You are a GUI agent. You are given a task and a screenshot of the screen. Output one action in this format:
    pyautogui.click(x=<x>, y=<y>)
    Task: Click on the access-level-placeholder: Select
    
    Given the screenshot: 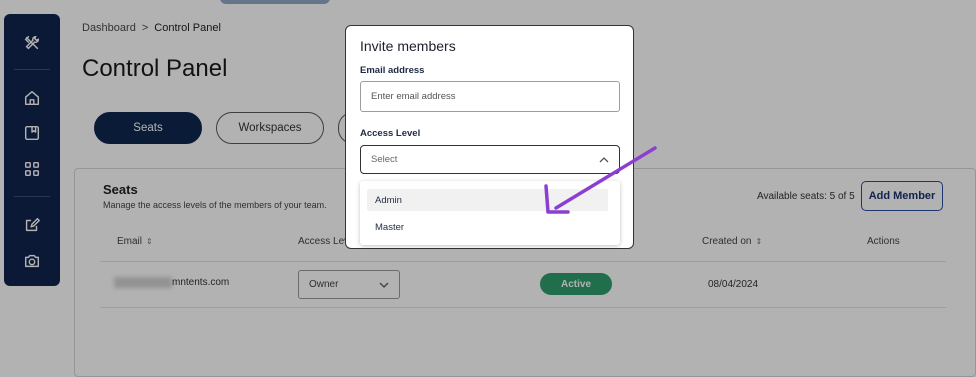 What is the action you would take?
    pyautogui.click(x=384, y=159)
    